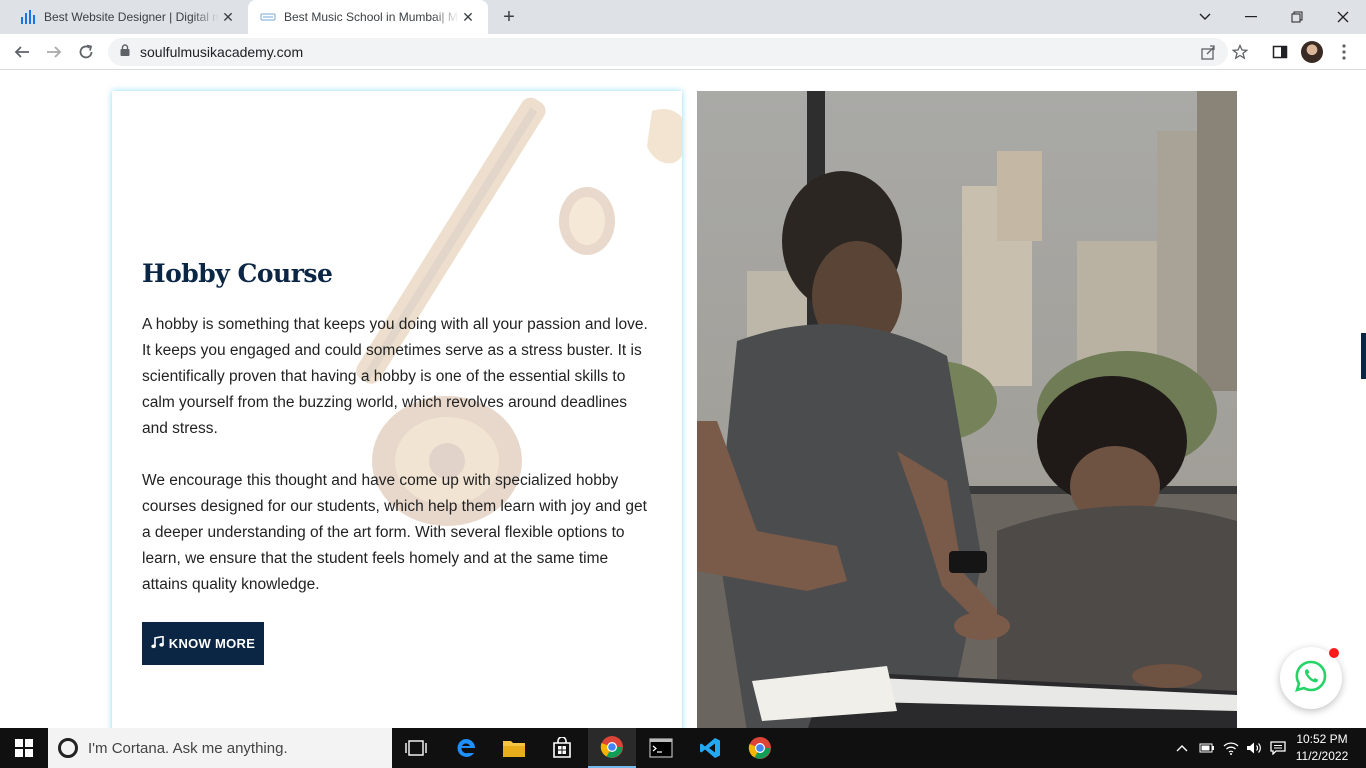 This screenshot has width=1366, height=768. What do you see at coordinates (237, 273) in the screenshot?
I see `page-title: Hobby Course` at bounding box center [237, 273].